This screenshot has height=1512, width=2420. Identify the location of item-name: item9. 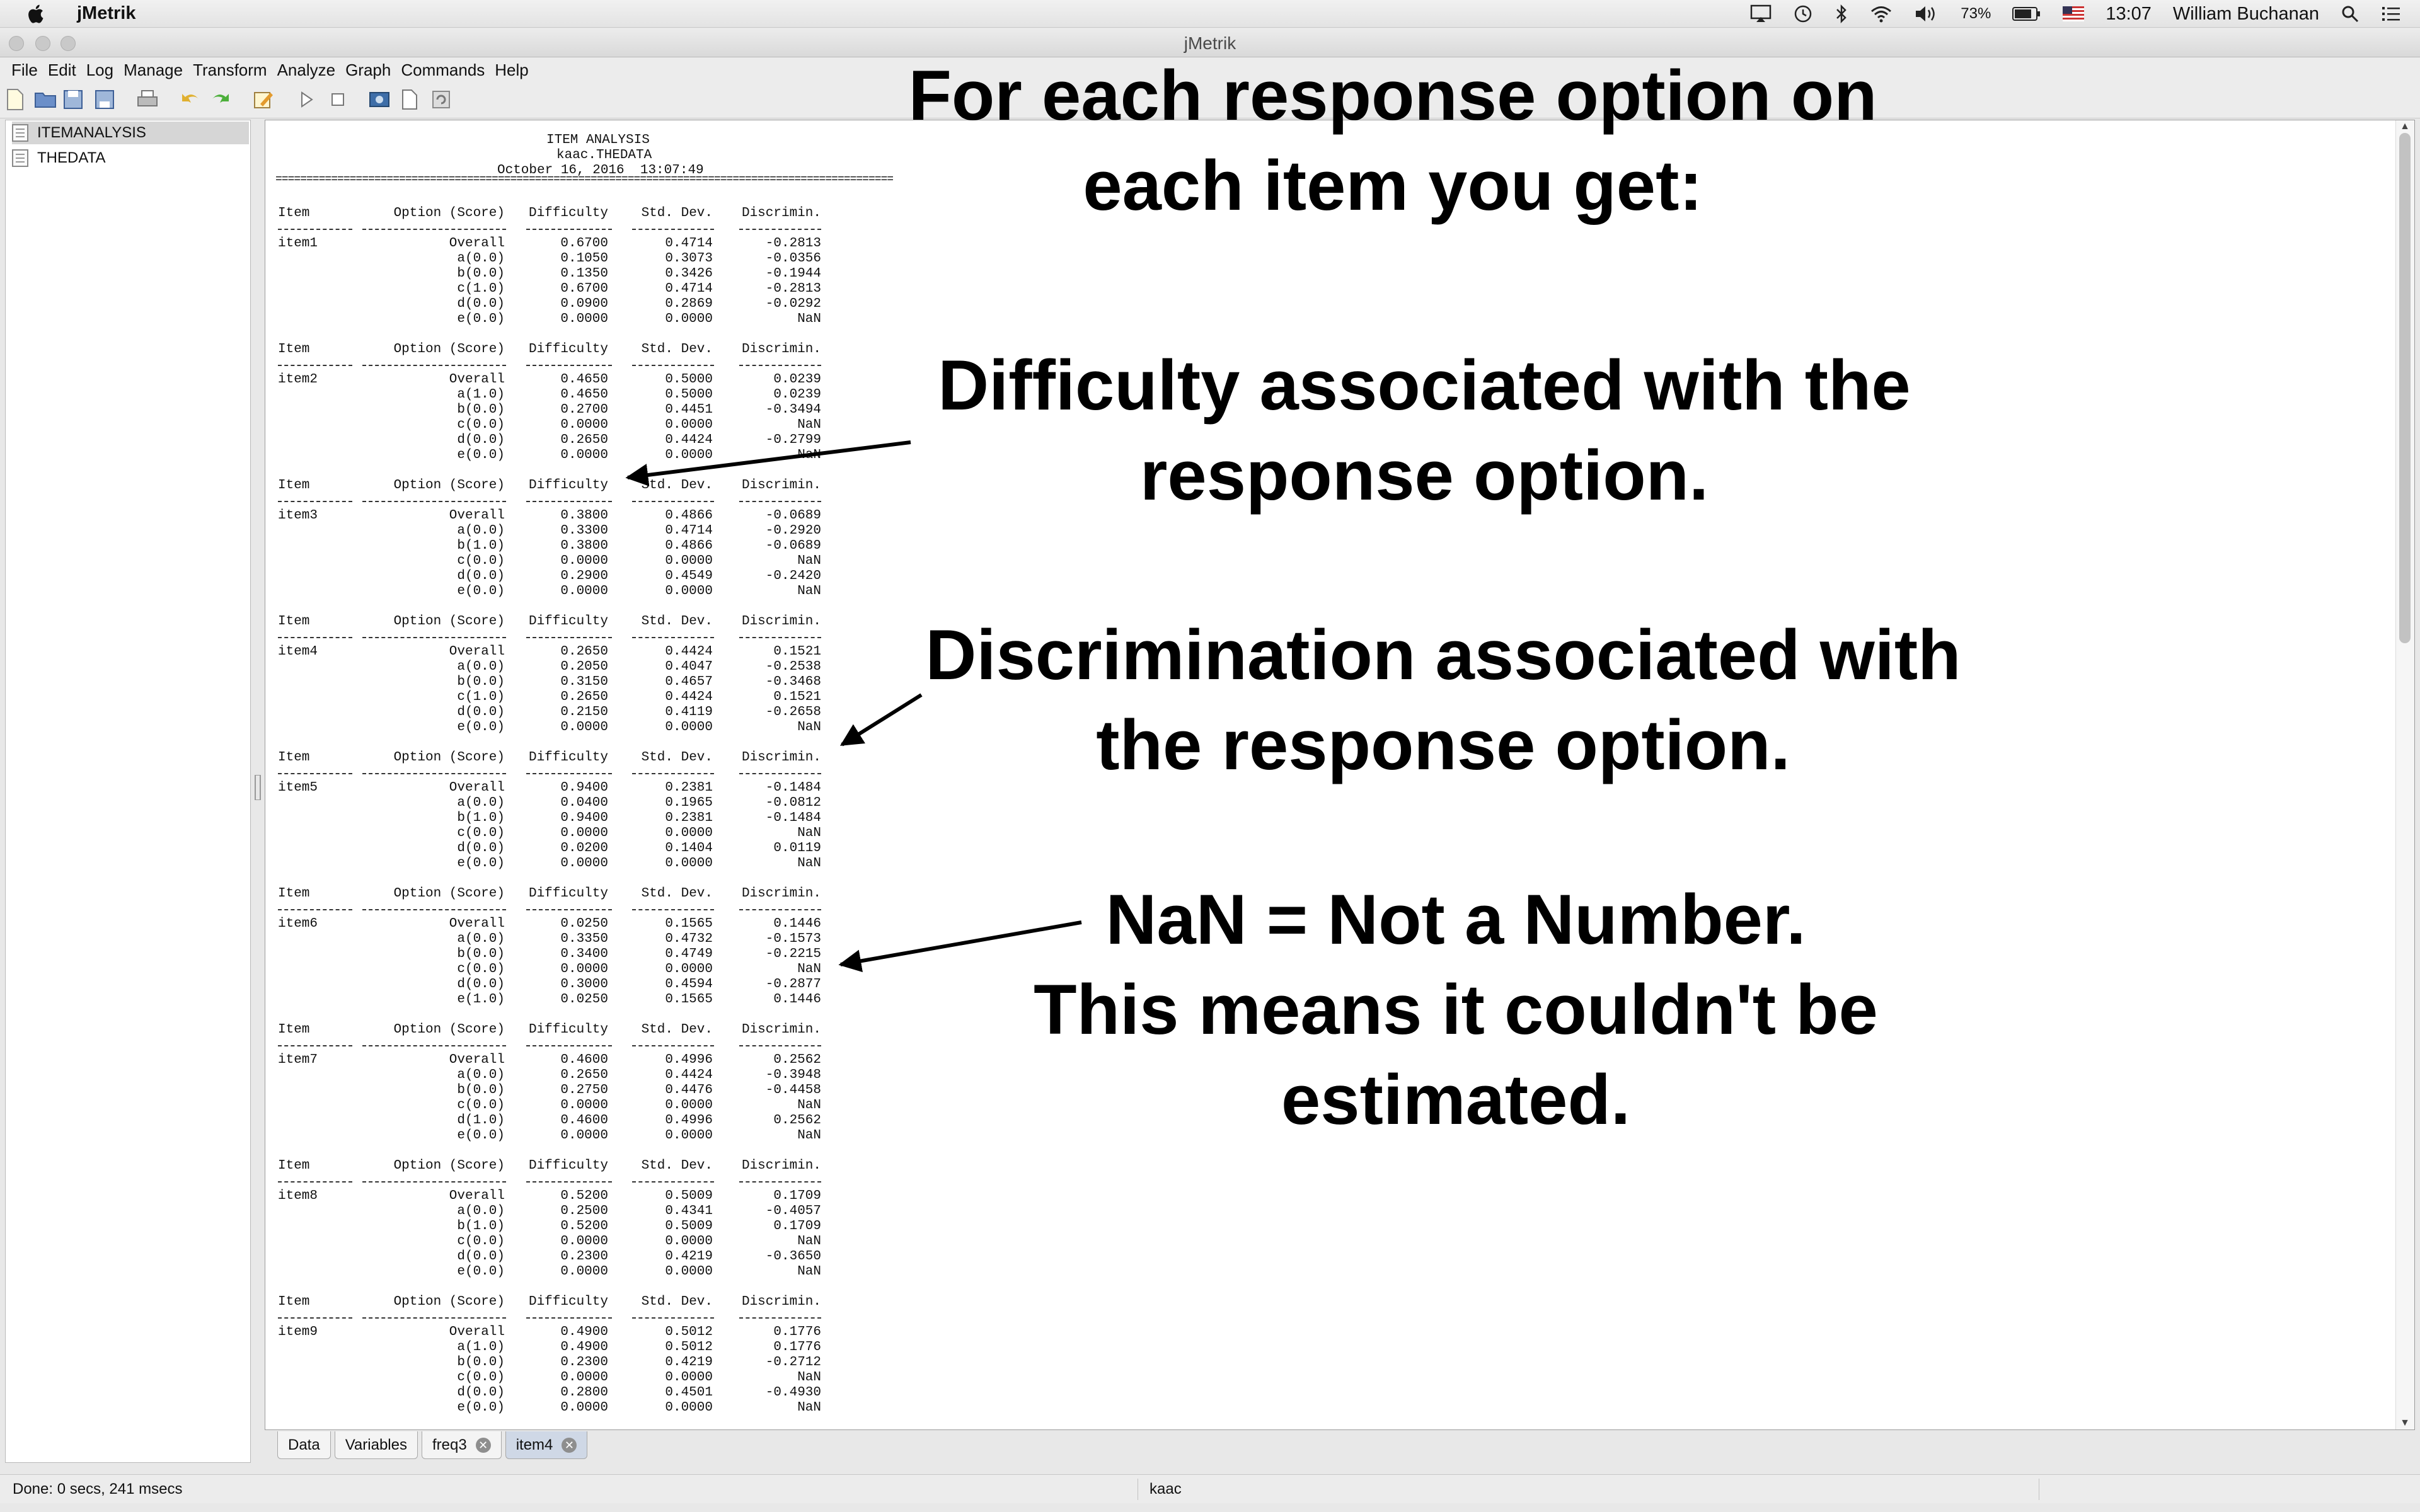
(298, 1332).